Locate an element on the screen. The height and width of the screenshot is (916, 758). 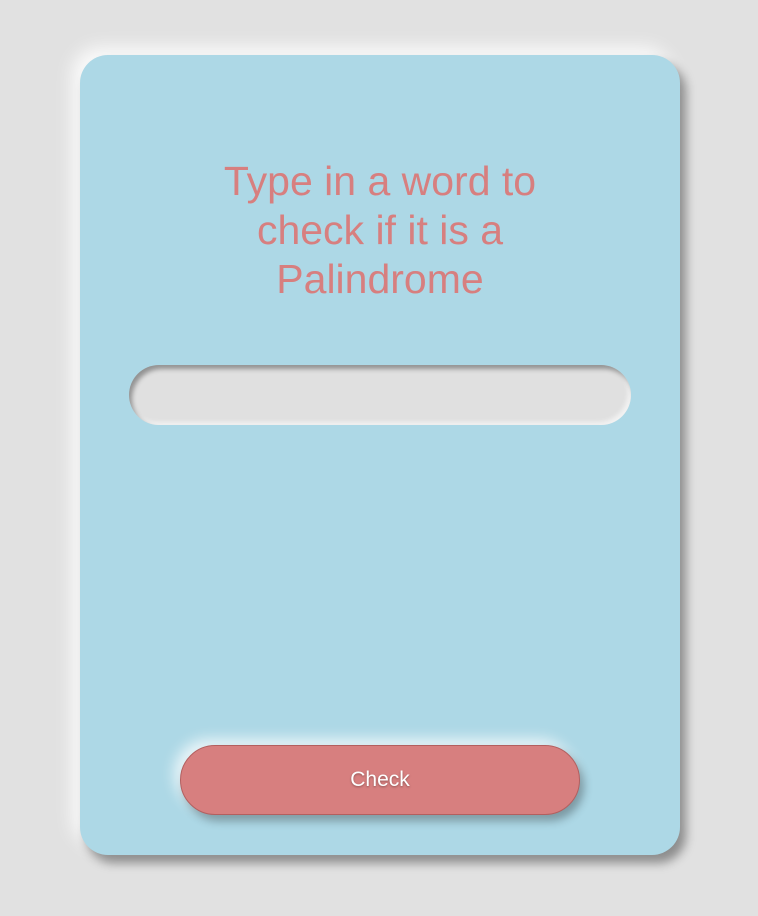
word-input is located at coordinates (380, 395).